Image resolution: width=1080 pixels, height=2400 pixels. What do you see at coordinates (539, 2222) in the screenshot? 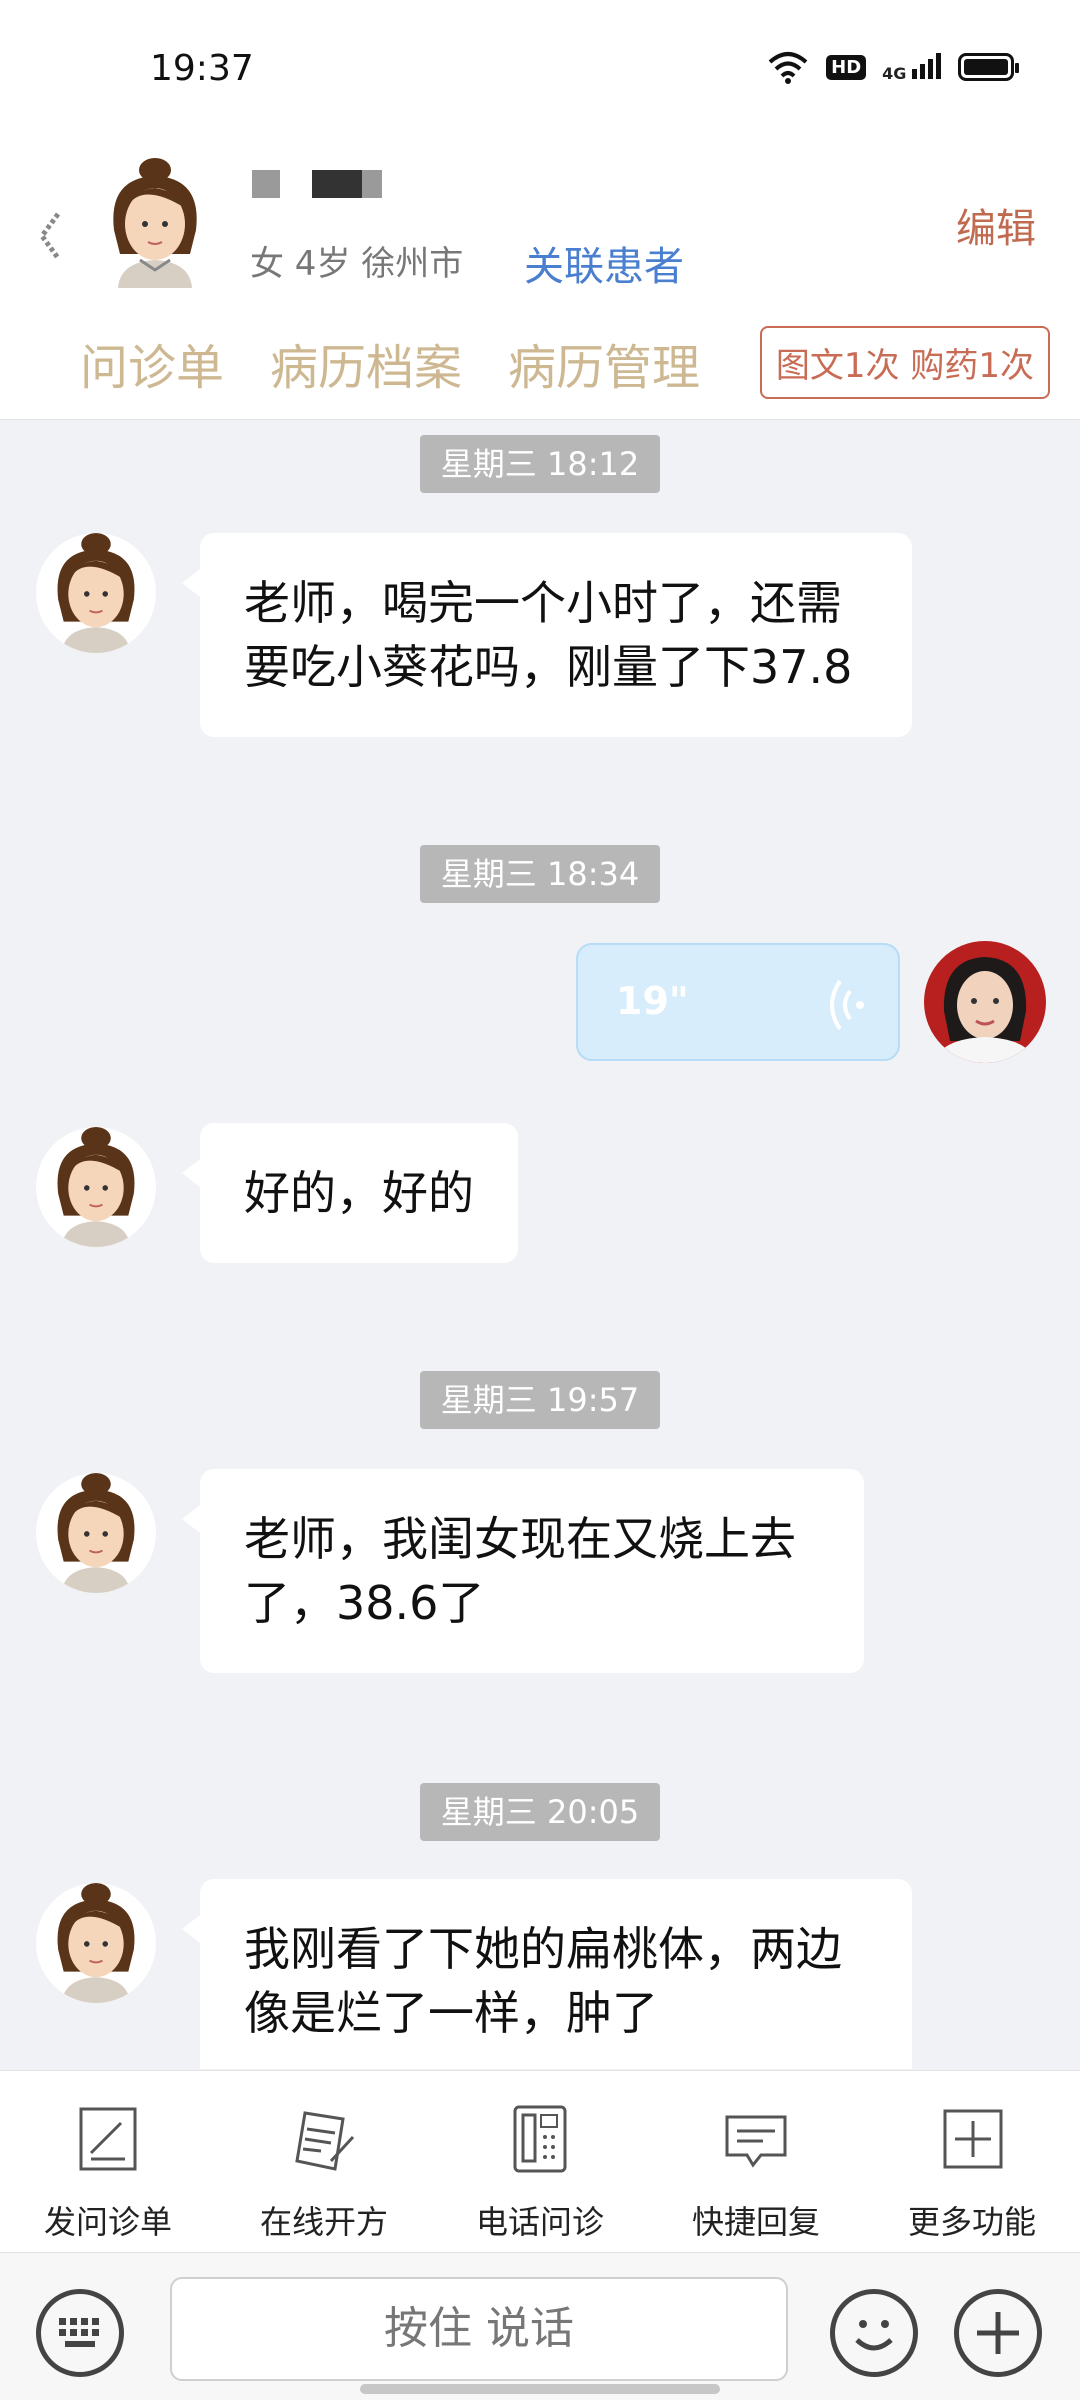
I see `tool-label: 电话问诊` at bounding box center [539, 2222].